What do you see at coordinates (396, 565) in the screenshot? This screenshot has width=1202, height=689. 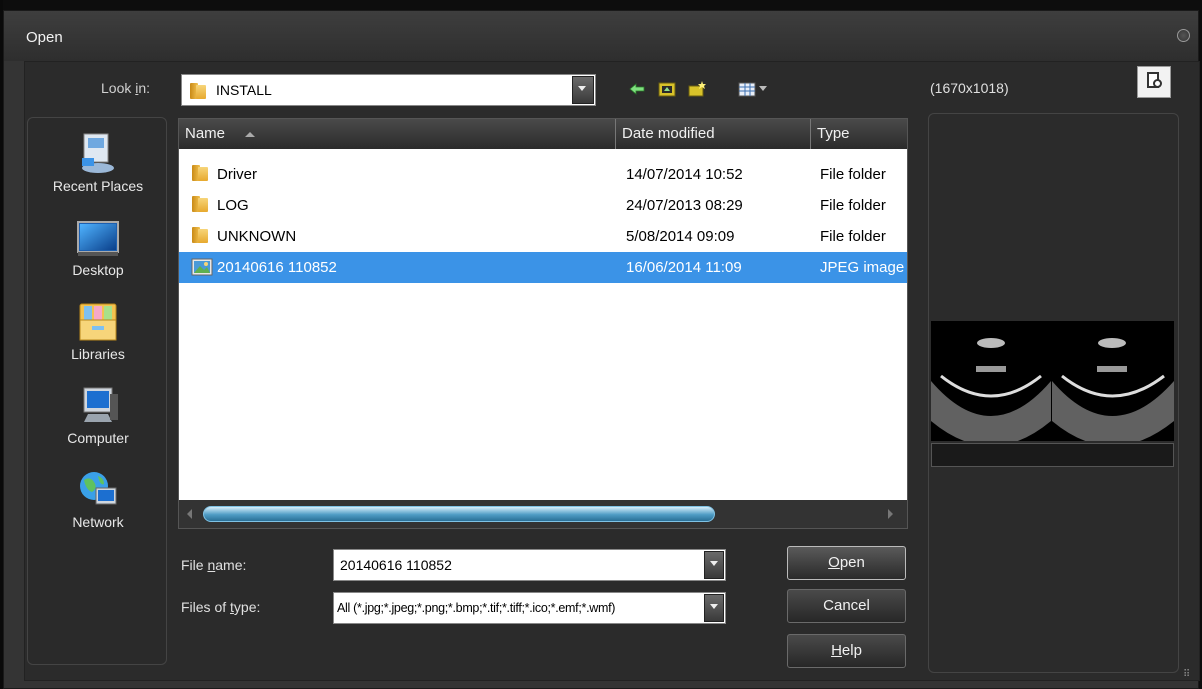 I see `file-name-value: 20140616 110852` at bounding box center [396, 565].